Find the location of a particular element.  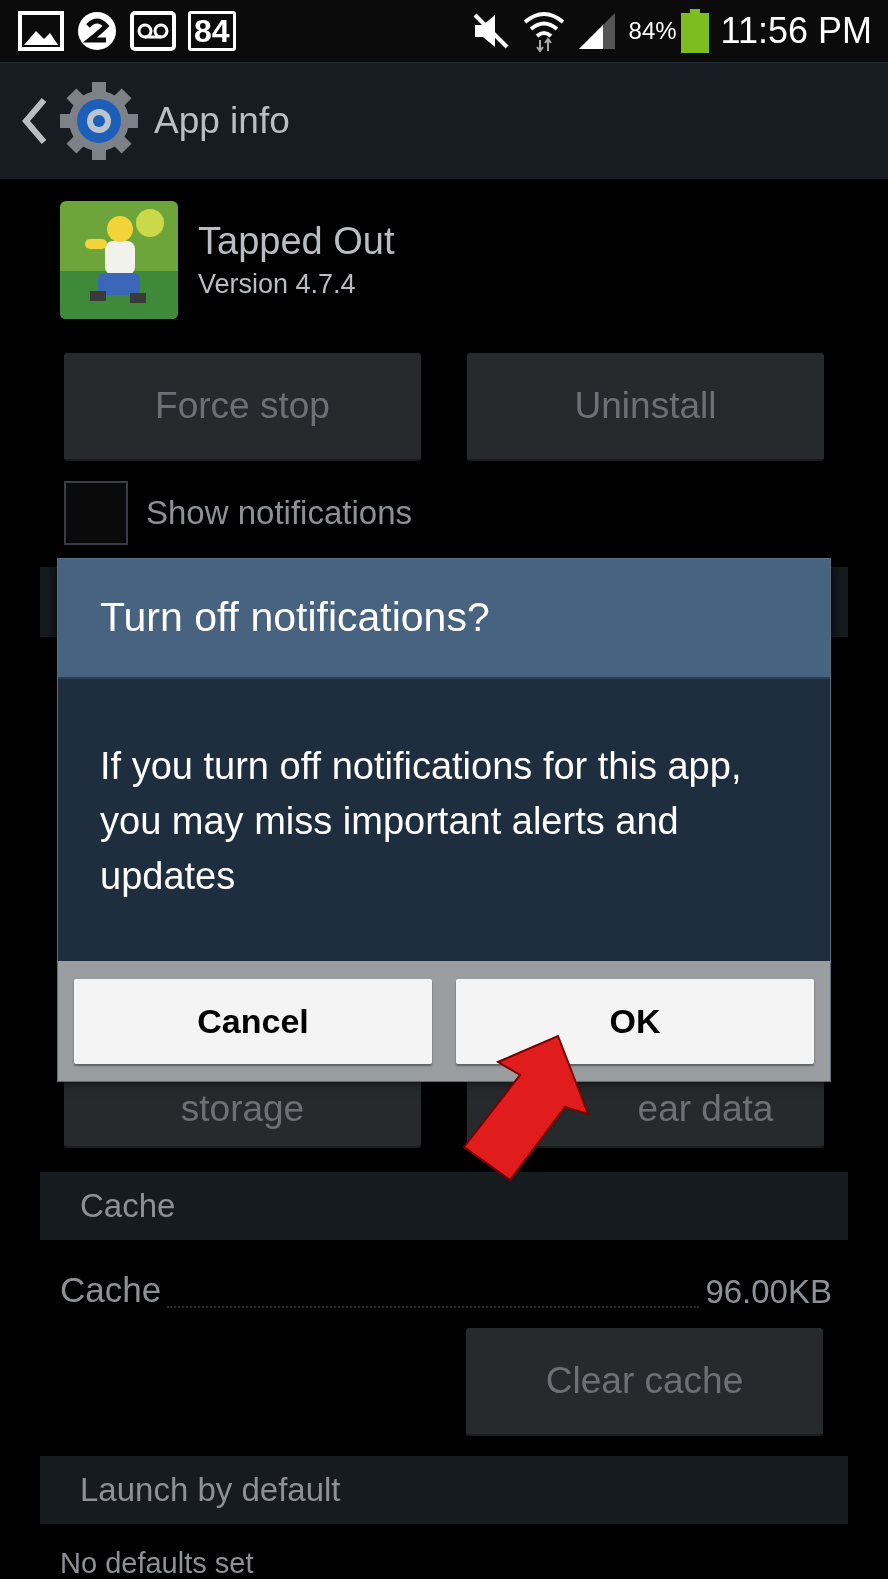

notification-badge: 84 is located at coordinates (212, 31).